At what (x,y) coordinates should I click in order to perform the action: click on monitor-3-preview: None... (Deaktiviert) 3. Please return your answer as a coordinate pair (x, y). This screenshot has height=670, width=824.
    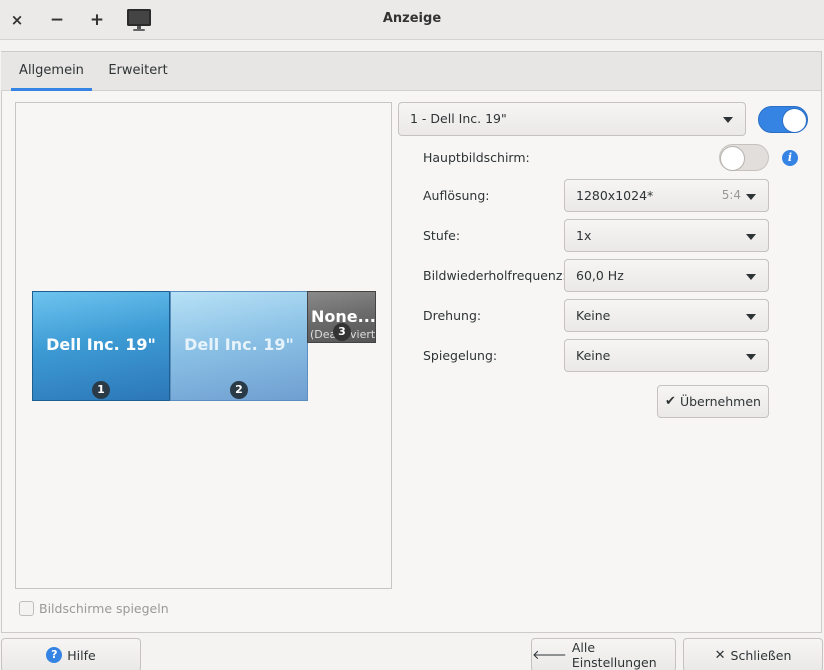
    Looking at the image, I should click on (341, 317).